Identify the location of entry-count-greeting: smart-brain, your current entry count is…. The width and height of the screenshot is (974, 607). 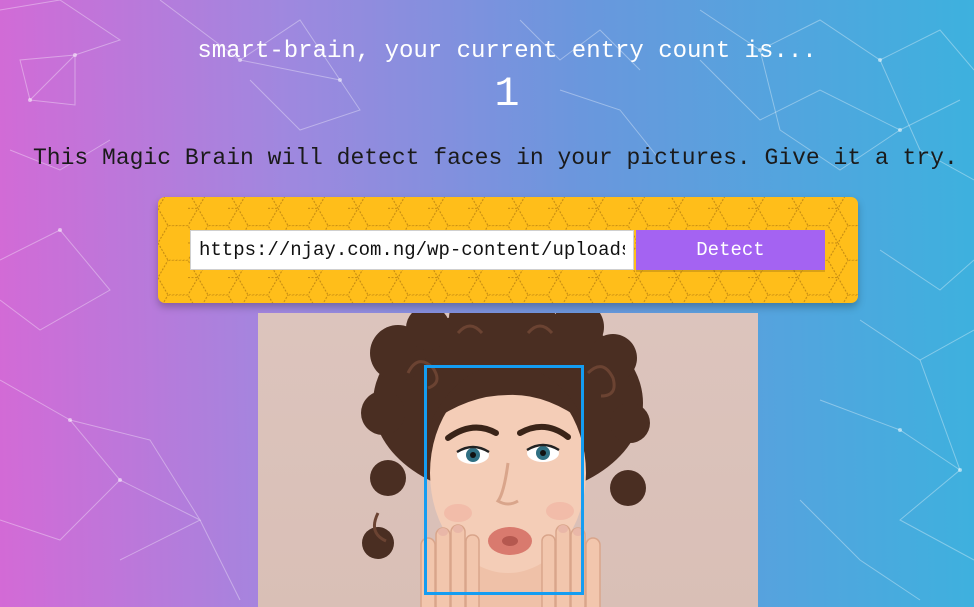
(507, 51).